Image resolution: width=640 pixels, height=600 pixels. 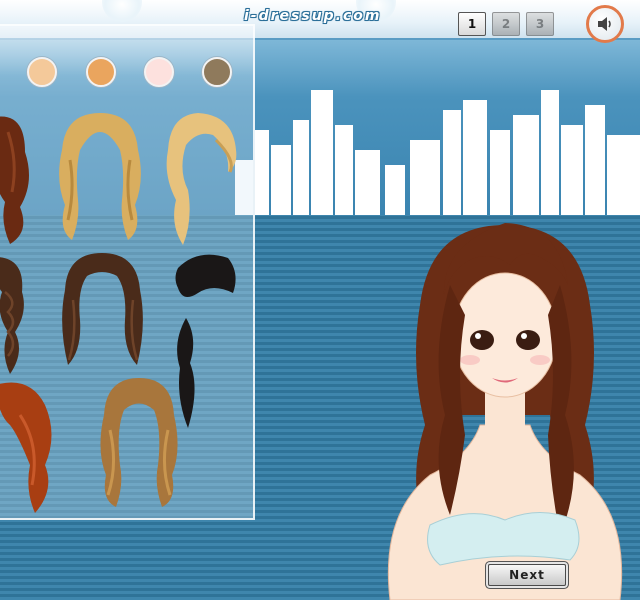 I want to click on hair-option-dark-auburn-wavy, so click(x=20, y=179).